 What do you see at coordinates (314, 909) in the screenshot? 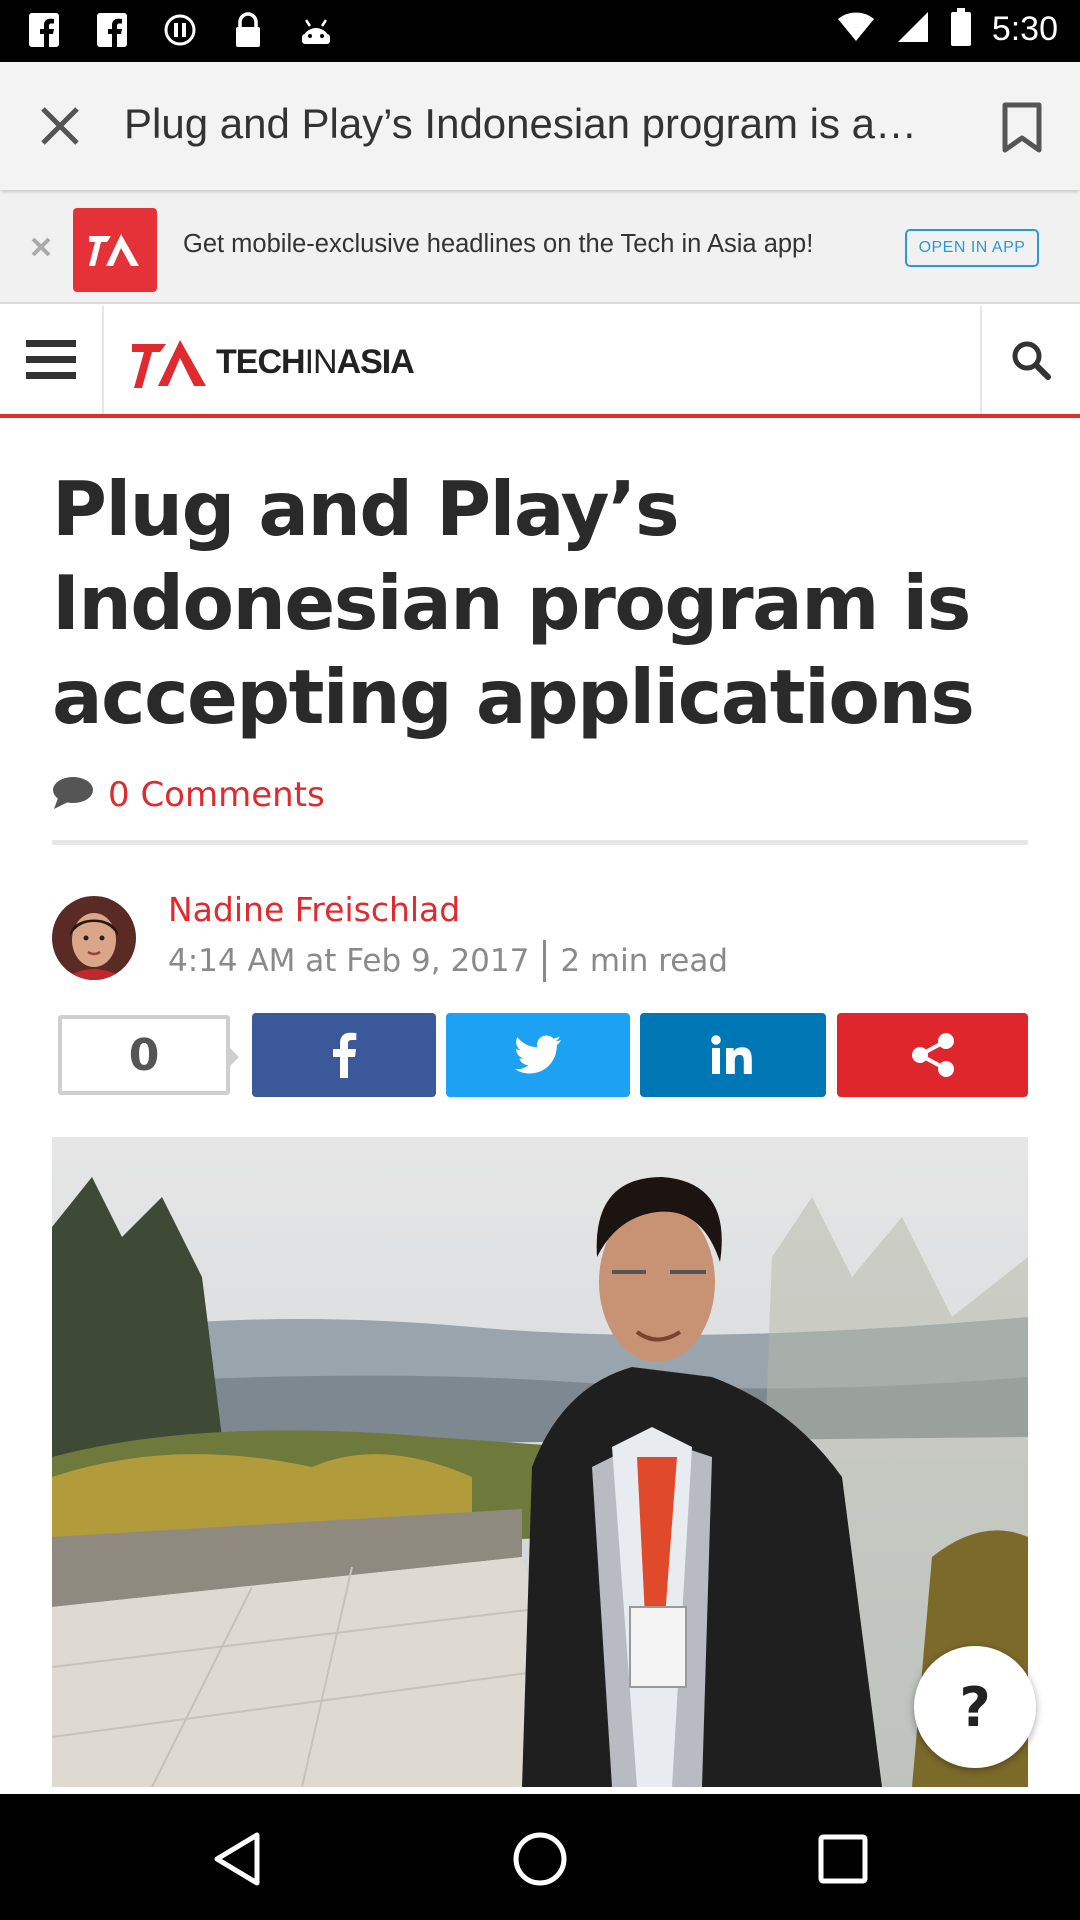
I see `author-name: Nadine Freischlad` at bounding box center [314, 909].